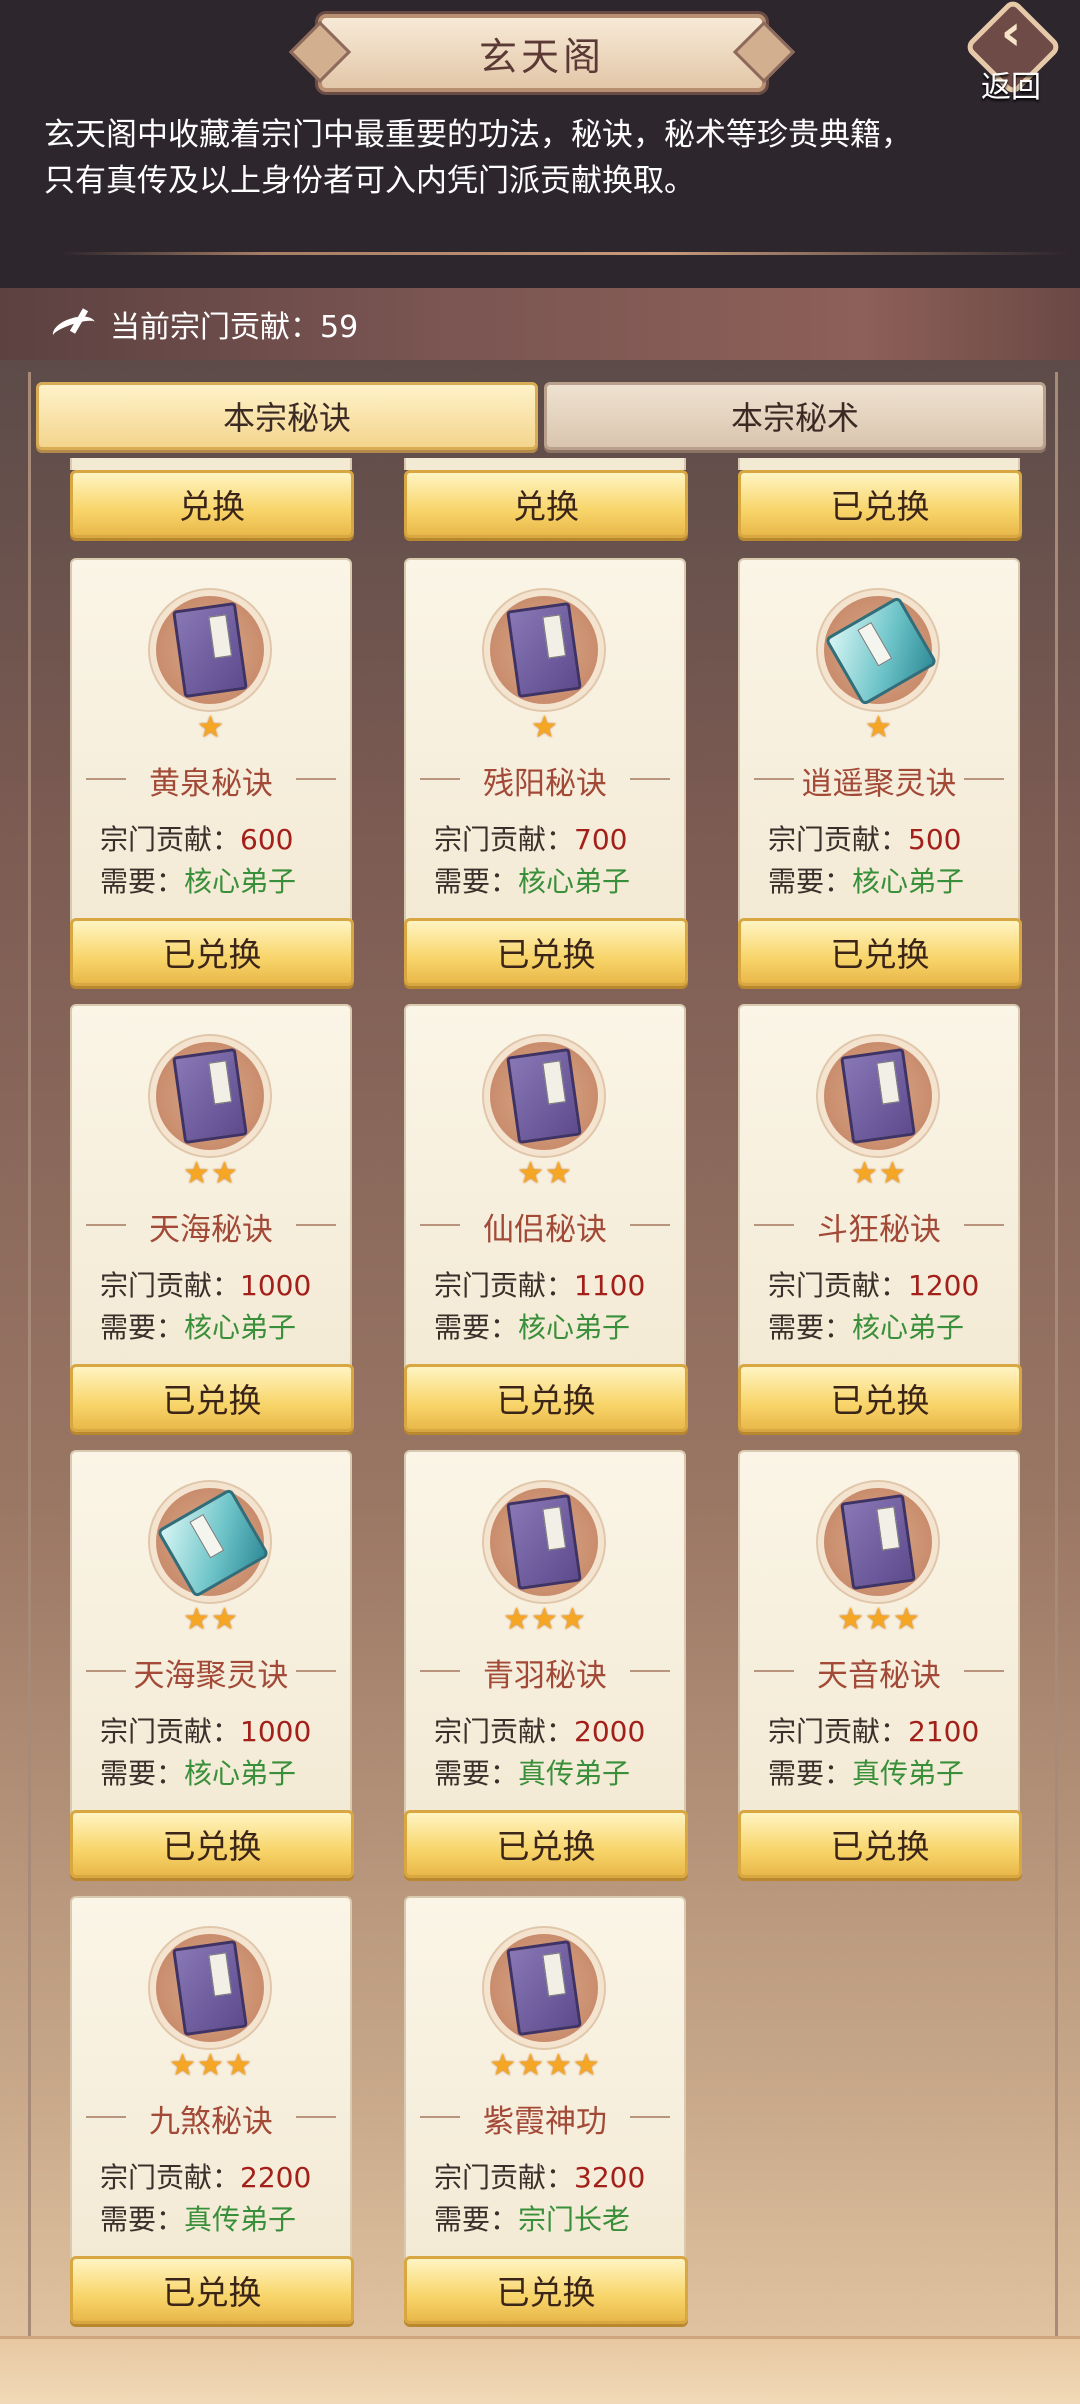  What do you see at coordinates (610, 1731) in the screenshot?
I see `cost-value: 2000` at bounding box center [610, 1731].